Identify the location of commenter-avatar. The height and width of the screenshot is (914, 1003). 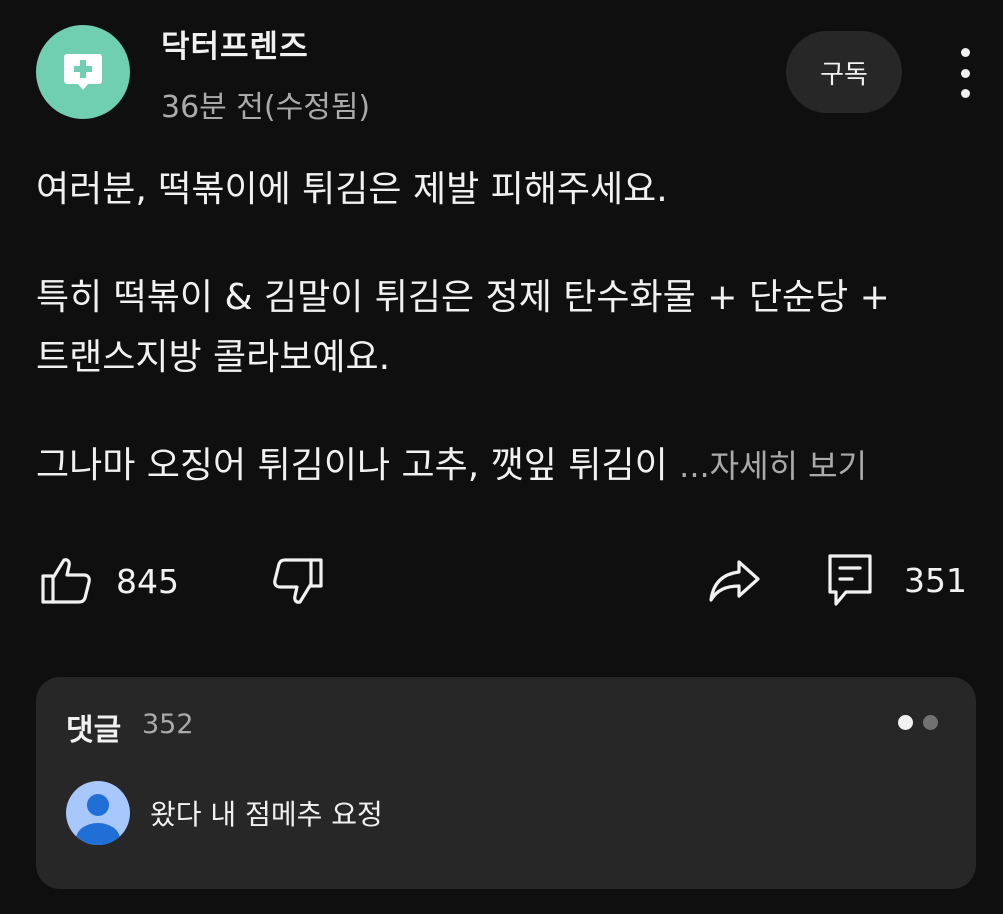
(98, 813).